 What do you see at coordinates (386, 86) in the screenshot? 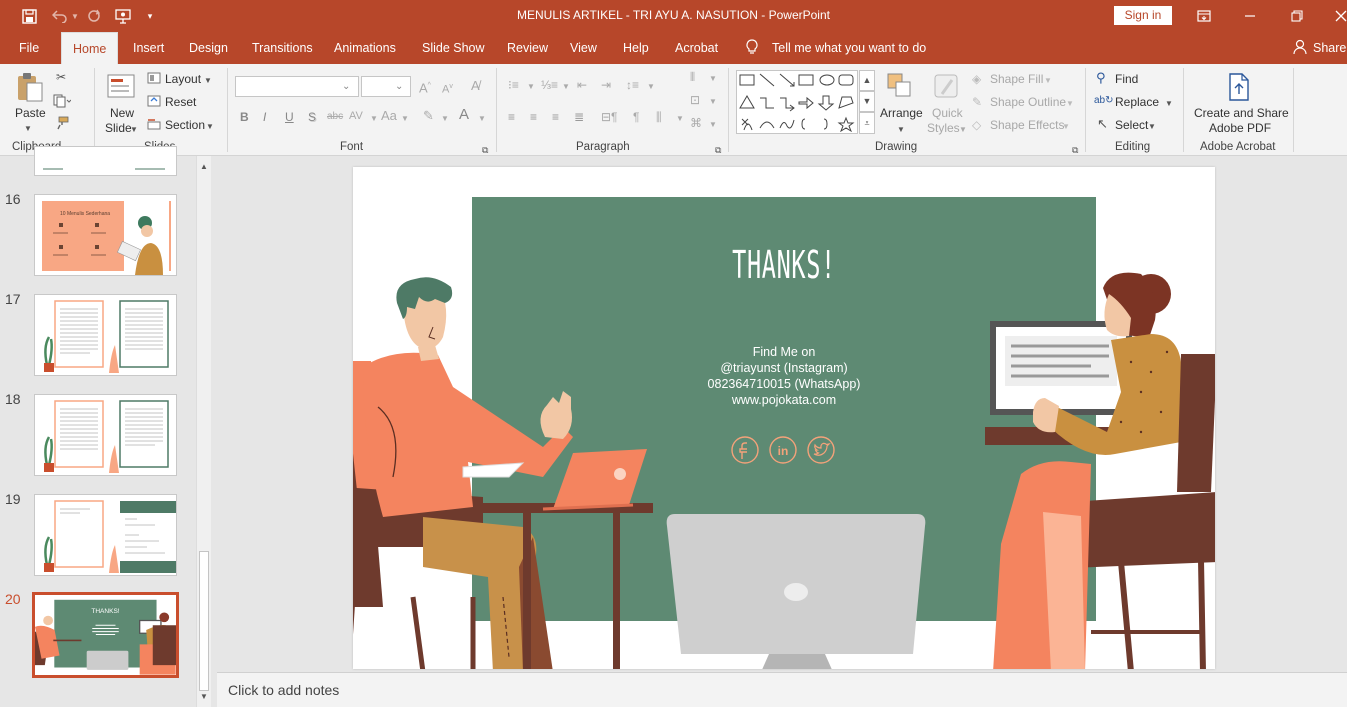
I see `font-size-combobox` at bounding box center [386, 86].